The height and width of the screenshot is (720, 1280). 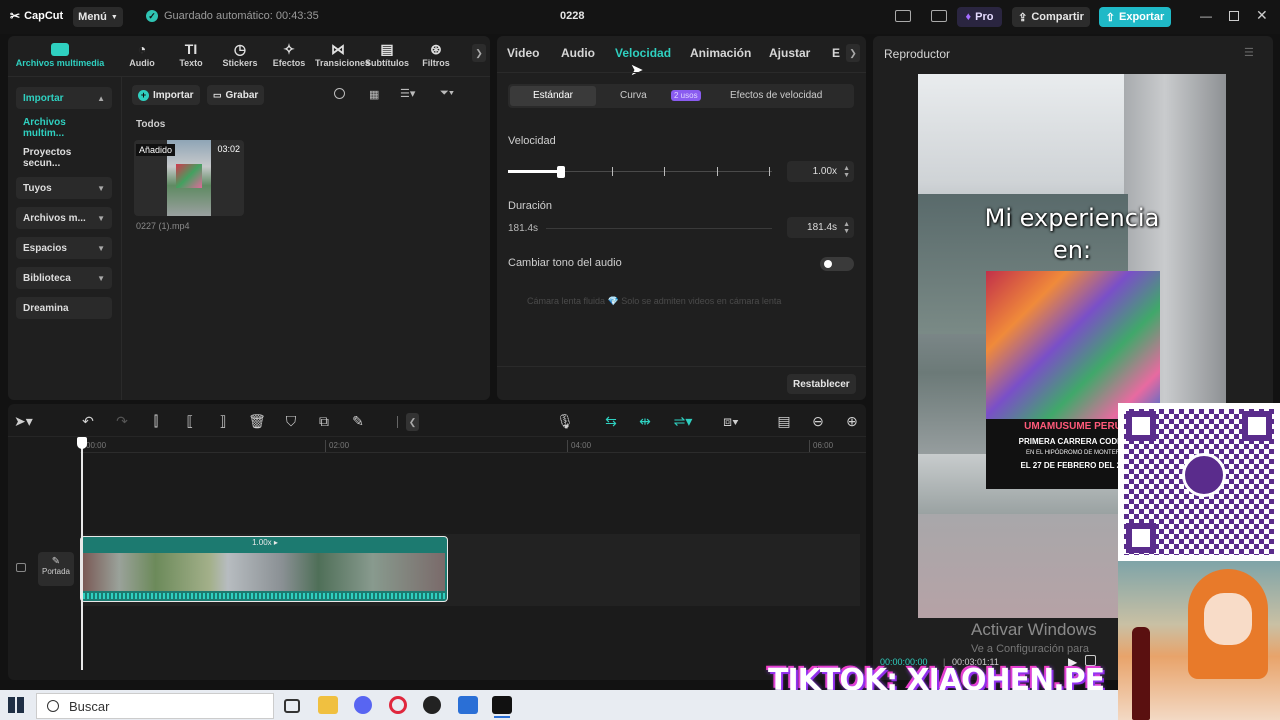 What do you see at coordinates (191, 54) in the screenshot?
I see `tab-text: TI Texto` at bounding box center [191, 54].